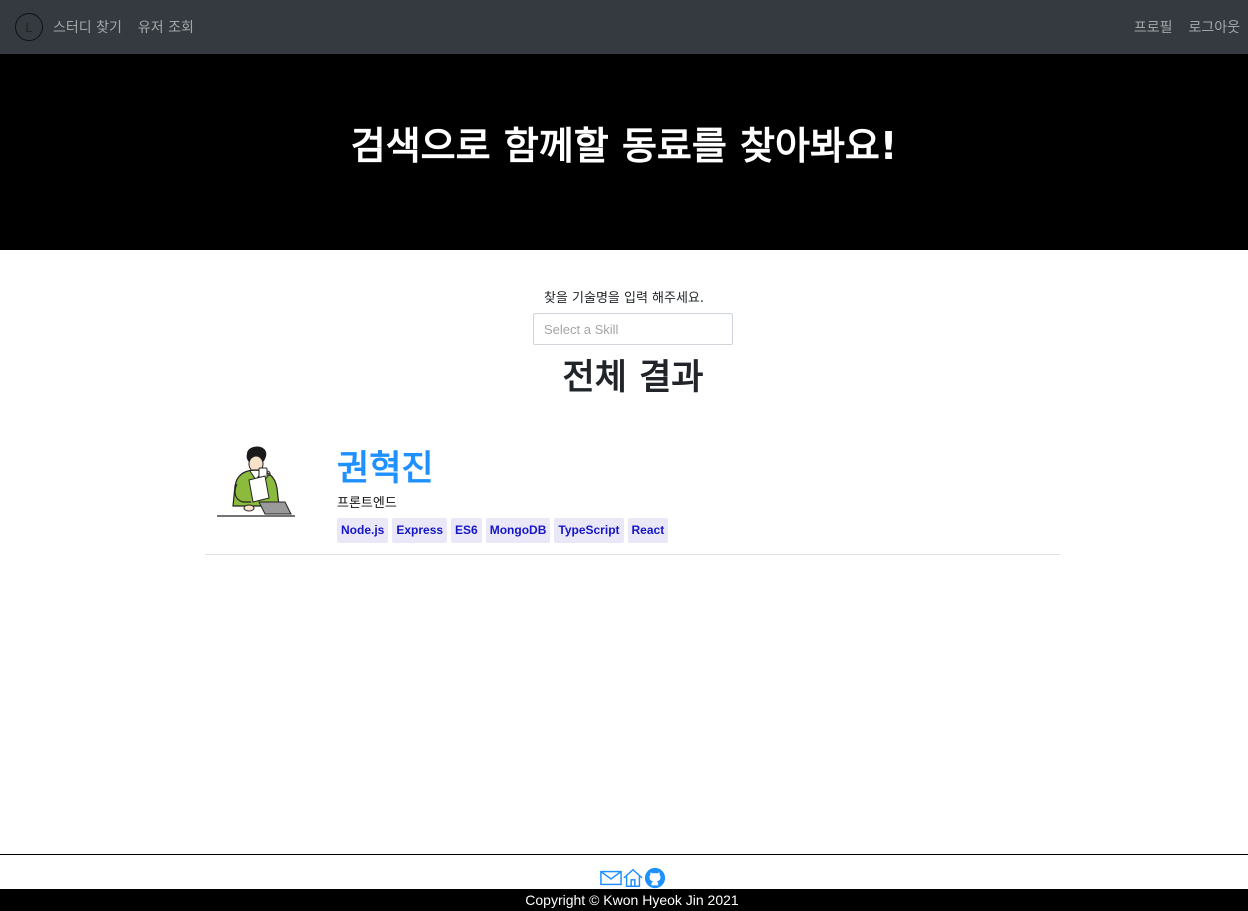 The height and width of the screenshot is (911, 1248). What do you see at coordinates (624, 854) in the screenshot?
I see `footer-divider` at bounding box center [624, 854].